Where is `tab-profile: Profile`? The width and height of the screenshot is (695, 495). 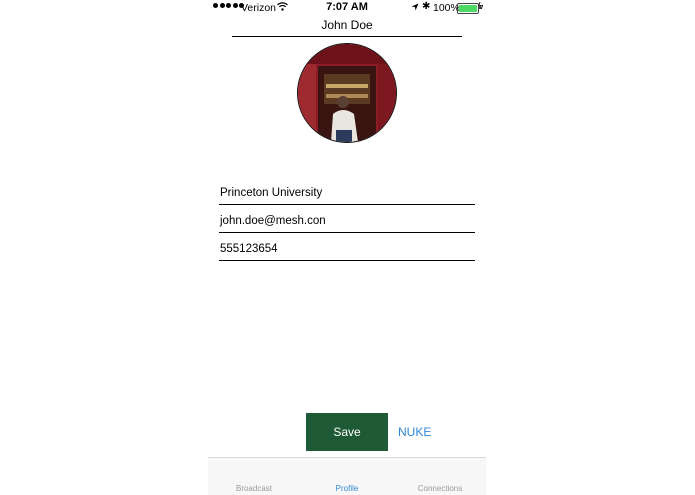
tab-profile: Profile is located at coordinates (347, 488).